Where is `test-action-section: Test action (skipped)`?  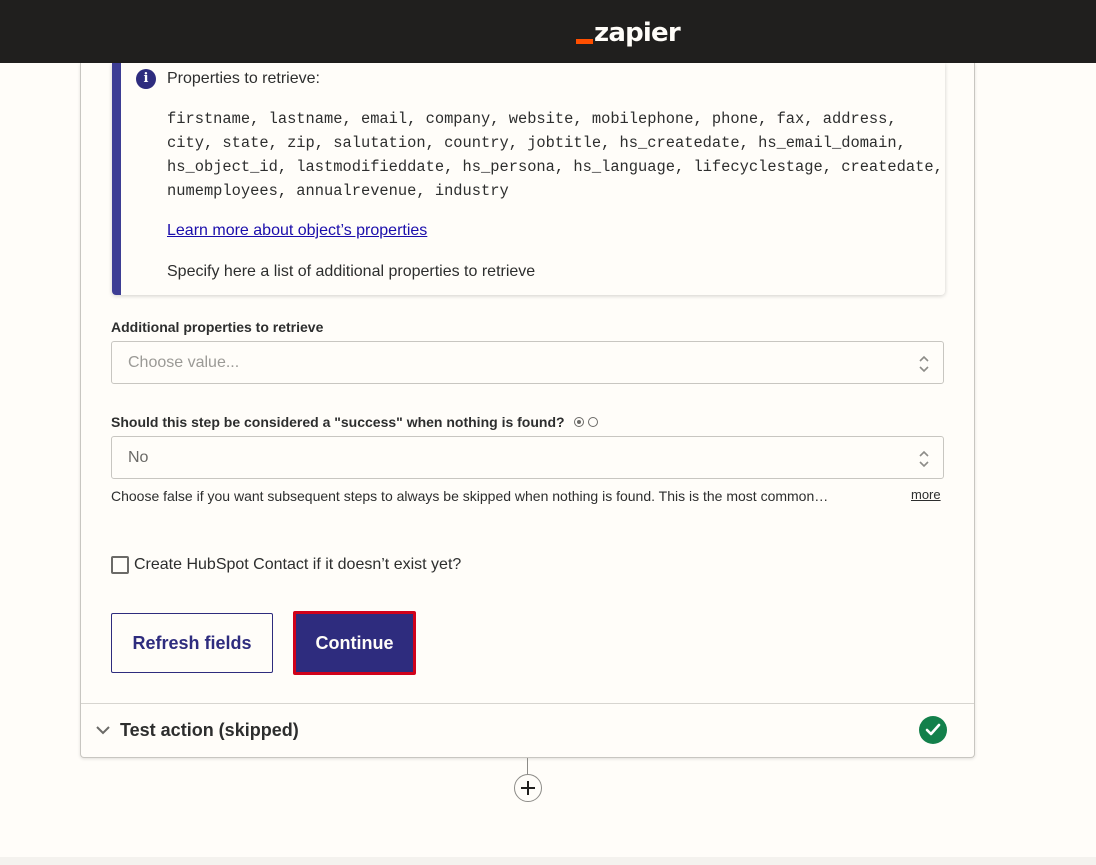
test-action-section: Test action (skipped) is located at coordinates (527, 731).